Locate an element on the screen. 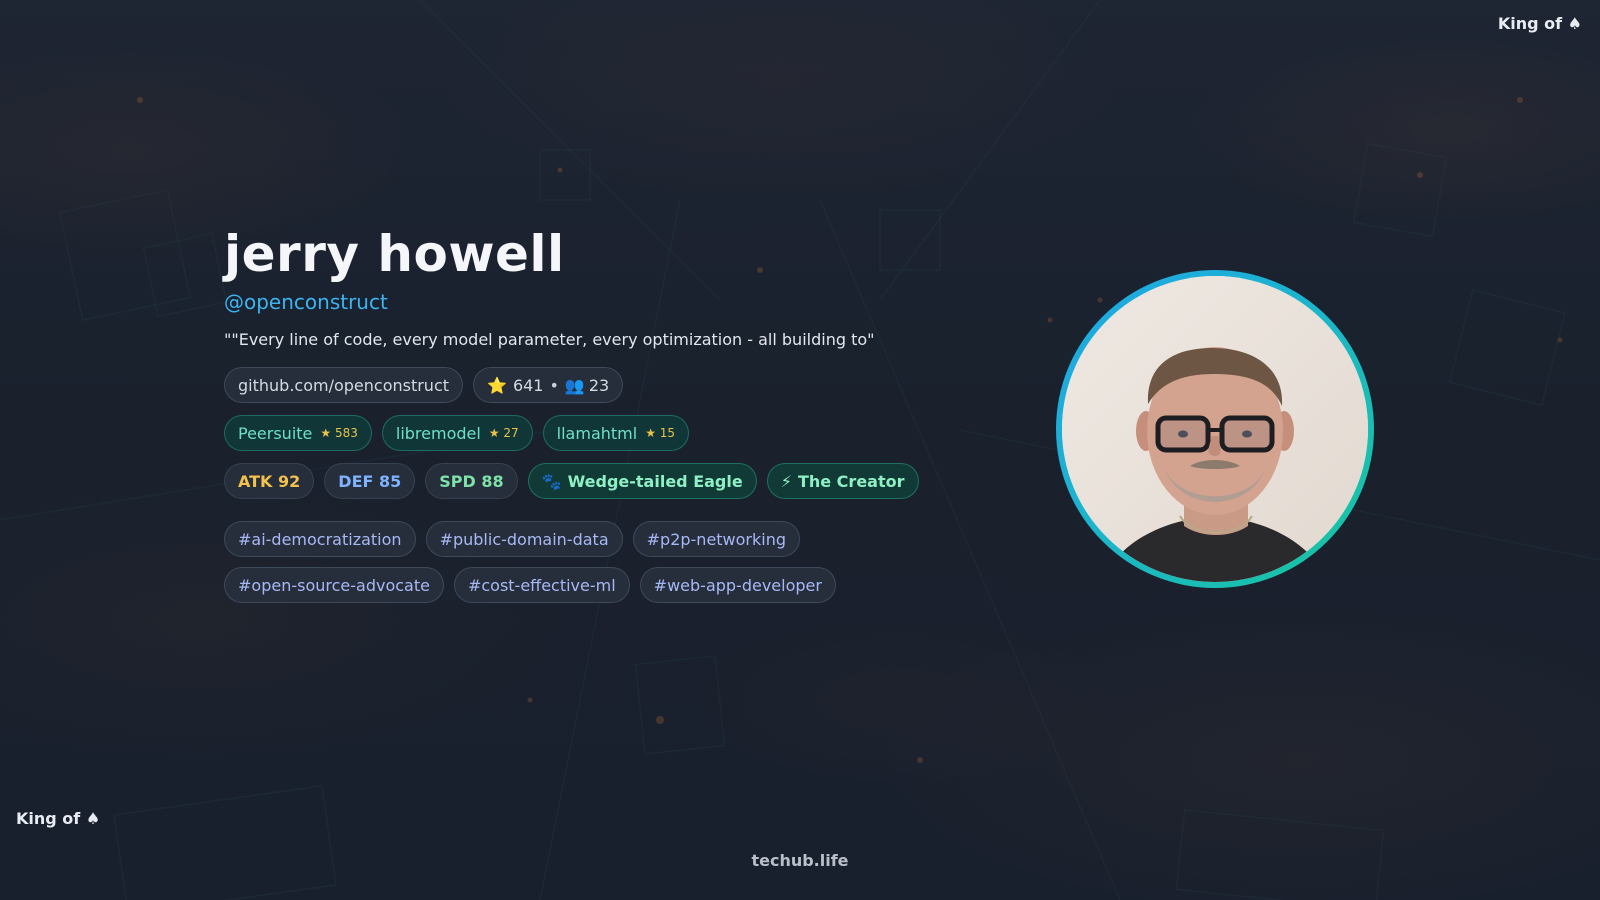  repo-chip-peersuite: Peersuite ★ 583 is located at coordinates (298, 433).